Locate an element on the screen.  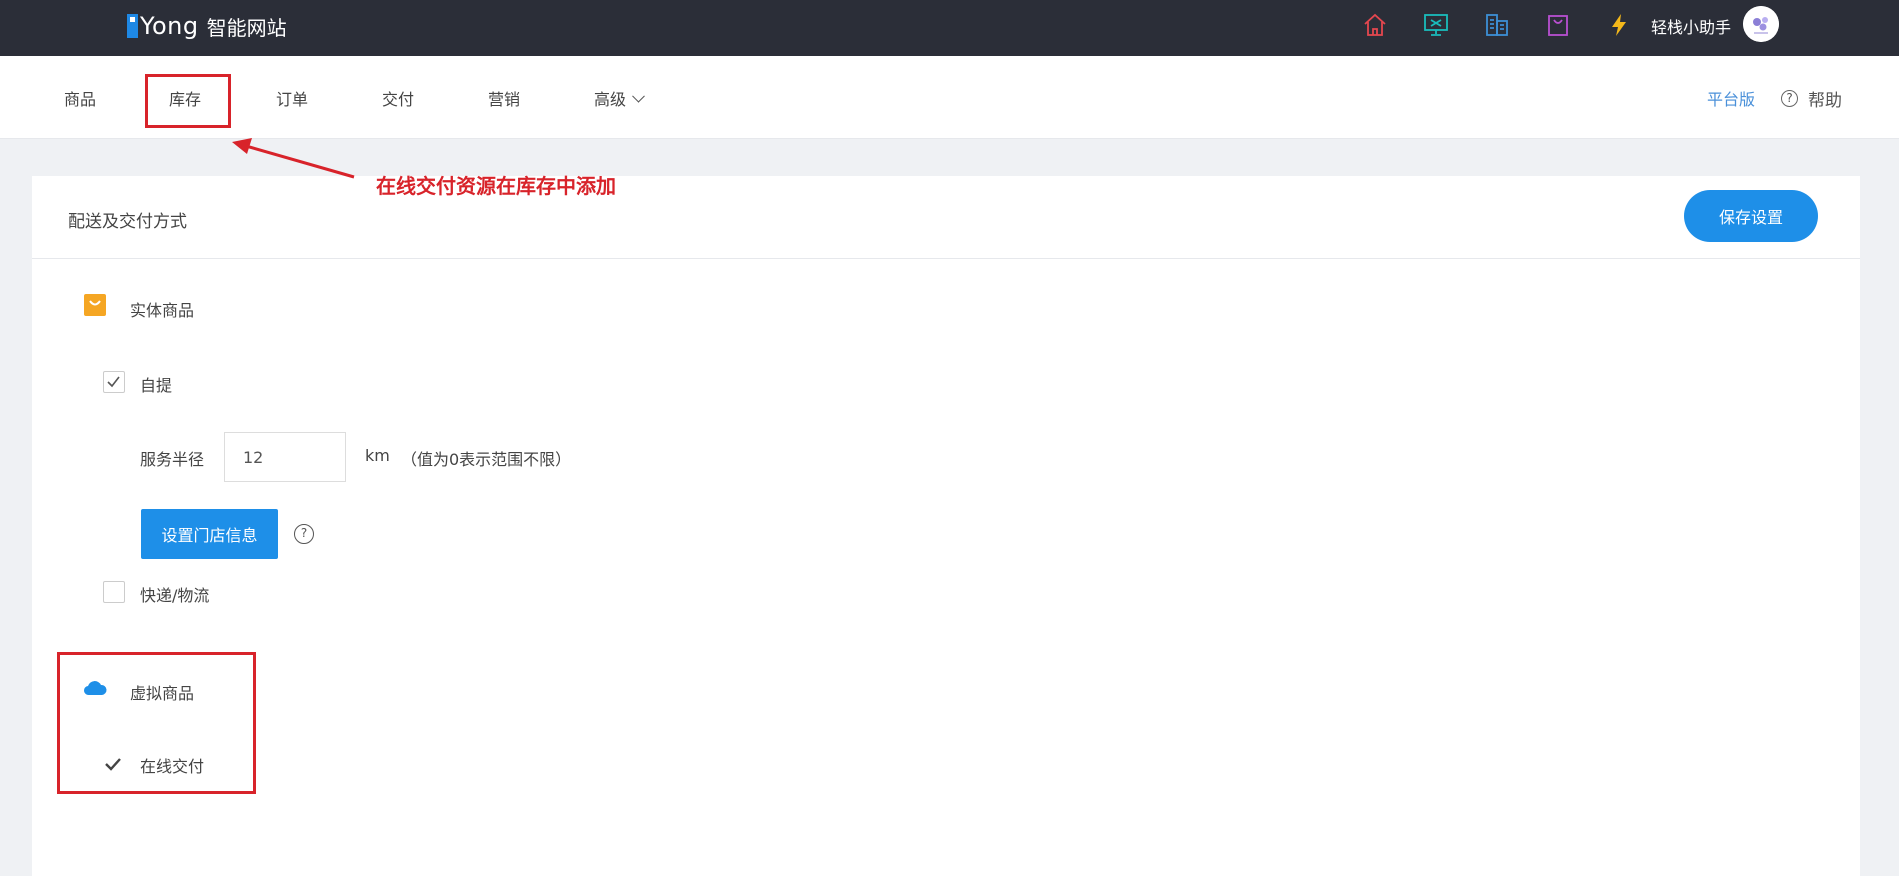
chevron-down-icon is located at coordinates (638, 96).